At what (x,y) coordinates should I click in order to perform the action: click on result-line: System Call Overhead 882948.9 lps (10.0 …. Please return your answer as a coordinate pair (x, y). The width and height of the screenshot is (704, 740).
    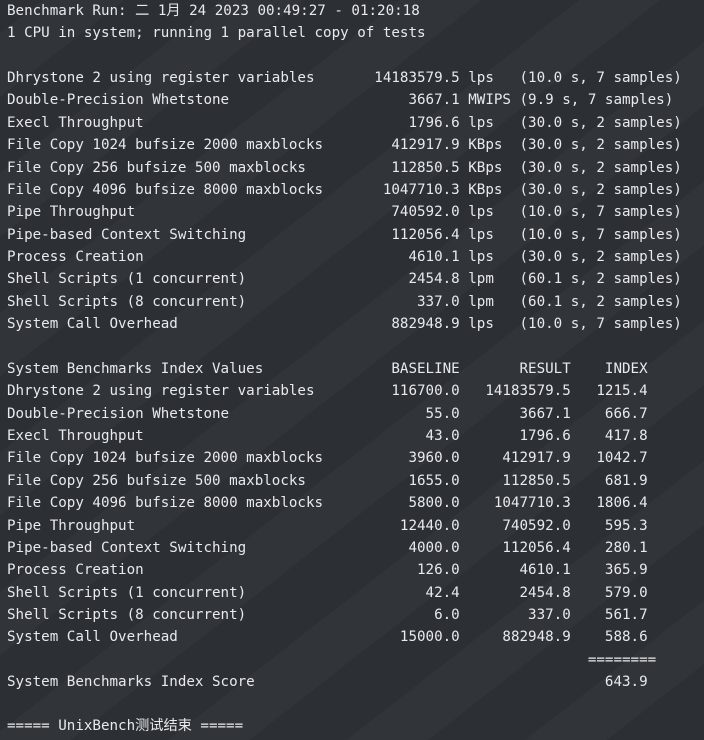
    Looking at the image, I should click on (344, 324).